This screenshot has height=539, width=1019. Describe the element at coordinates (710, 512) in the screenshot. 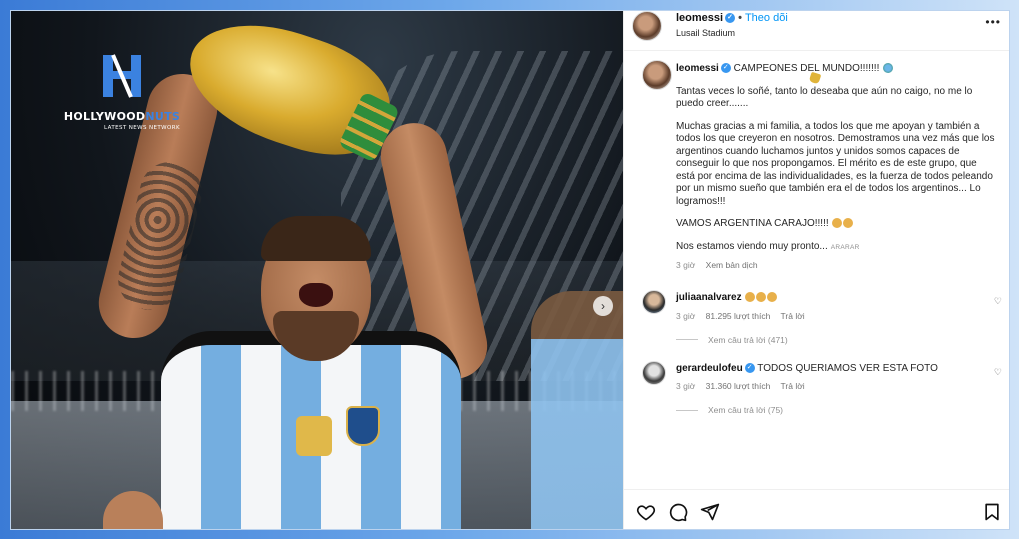

I see `share-icon` at that location.